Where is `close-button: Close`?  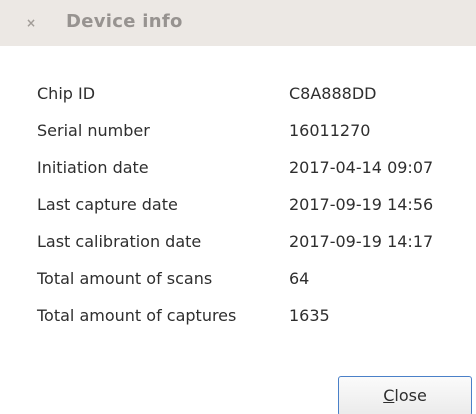 close-button: Close is located at coordinates (405, 395).